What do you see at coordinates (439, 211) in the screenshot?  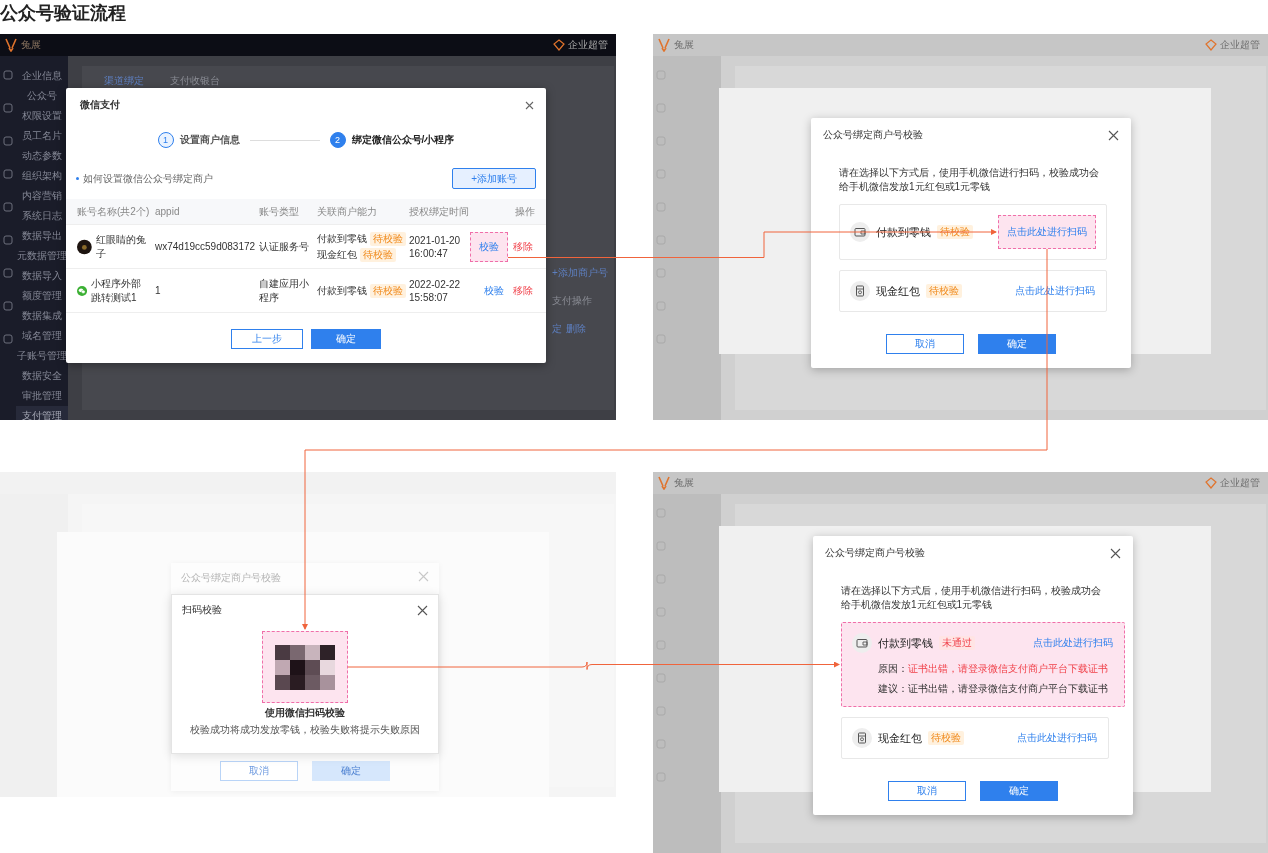 I see `column-header: 授权绑定时间` at bounding box center [439, 211].